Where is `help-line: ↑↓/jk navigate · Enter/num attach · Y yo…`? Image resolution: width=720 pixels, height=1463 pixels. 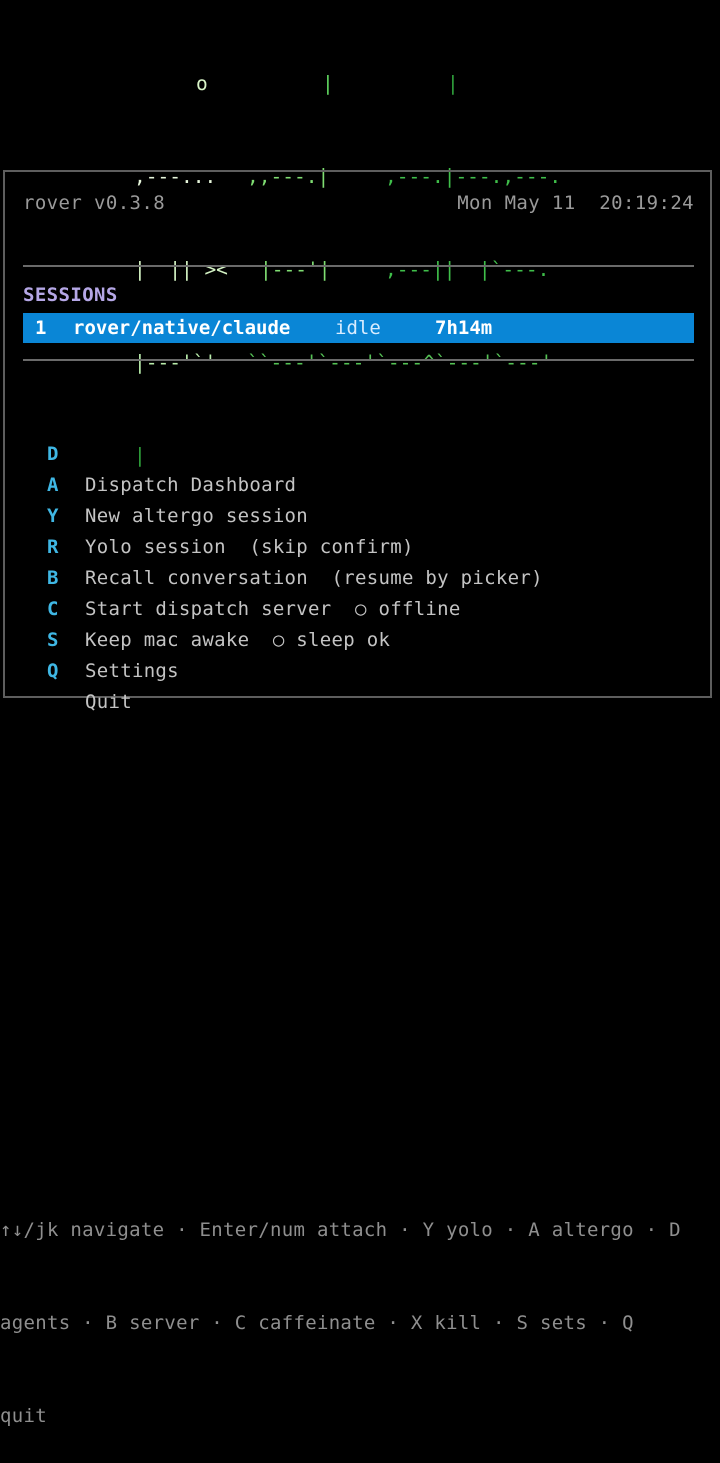
help-line: ↑↓/jk navigate · Enter/num attach · Y yo… is located at coordinates (340, 1230).